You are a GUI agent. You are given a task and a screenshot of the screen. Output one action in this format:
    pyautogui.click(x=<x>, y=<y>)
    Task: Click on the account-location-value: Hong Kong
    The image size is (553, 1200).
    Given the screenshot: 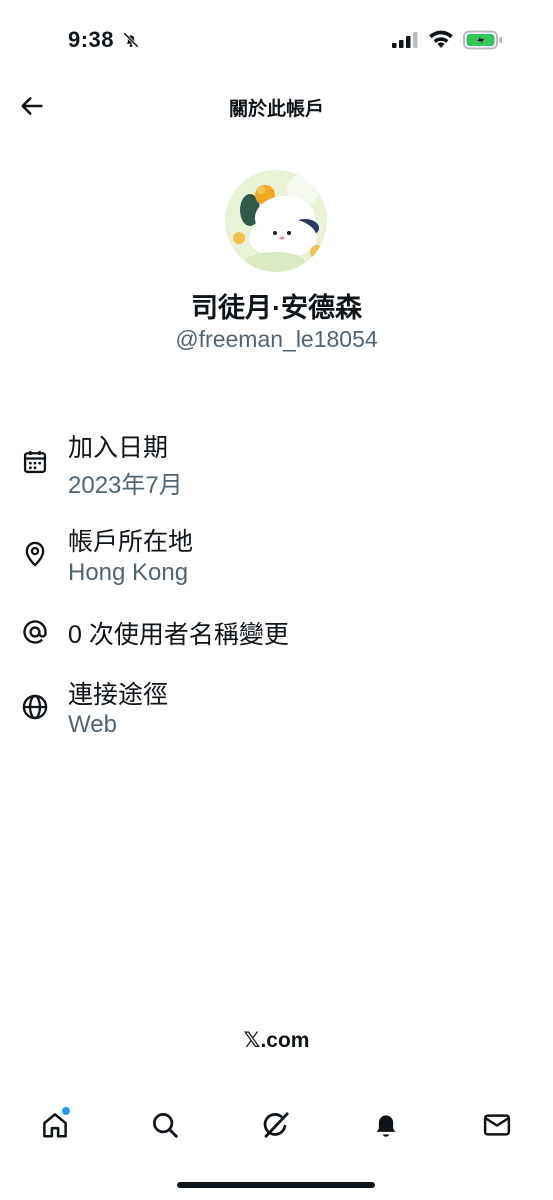 What is the action you would take?
    pyautogui.click(x=128, y=572)
    